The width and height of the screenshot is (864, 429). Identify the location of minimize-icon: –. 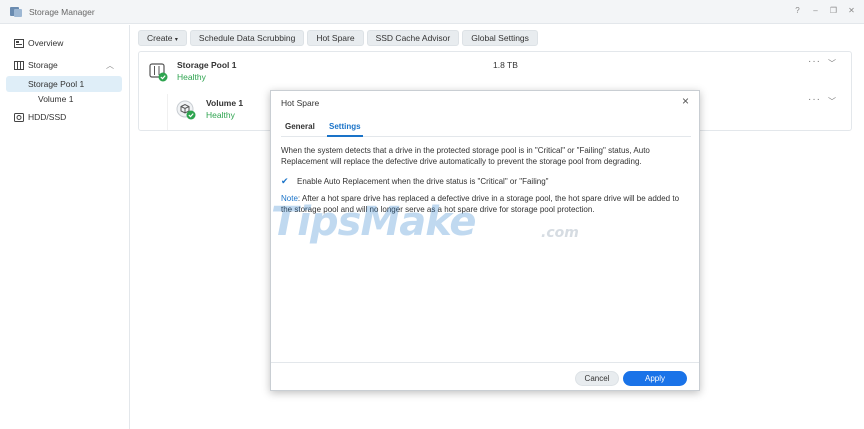
(815, 10).